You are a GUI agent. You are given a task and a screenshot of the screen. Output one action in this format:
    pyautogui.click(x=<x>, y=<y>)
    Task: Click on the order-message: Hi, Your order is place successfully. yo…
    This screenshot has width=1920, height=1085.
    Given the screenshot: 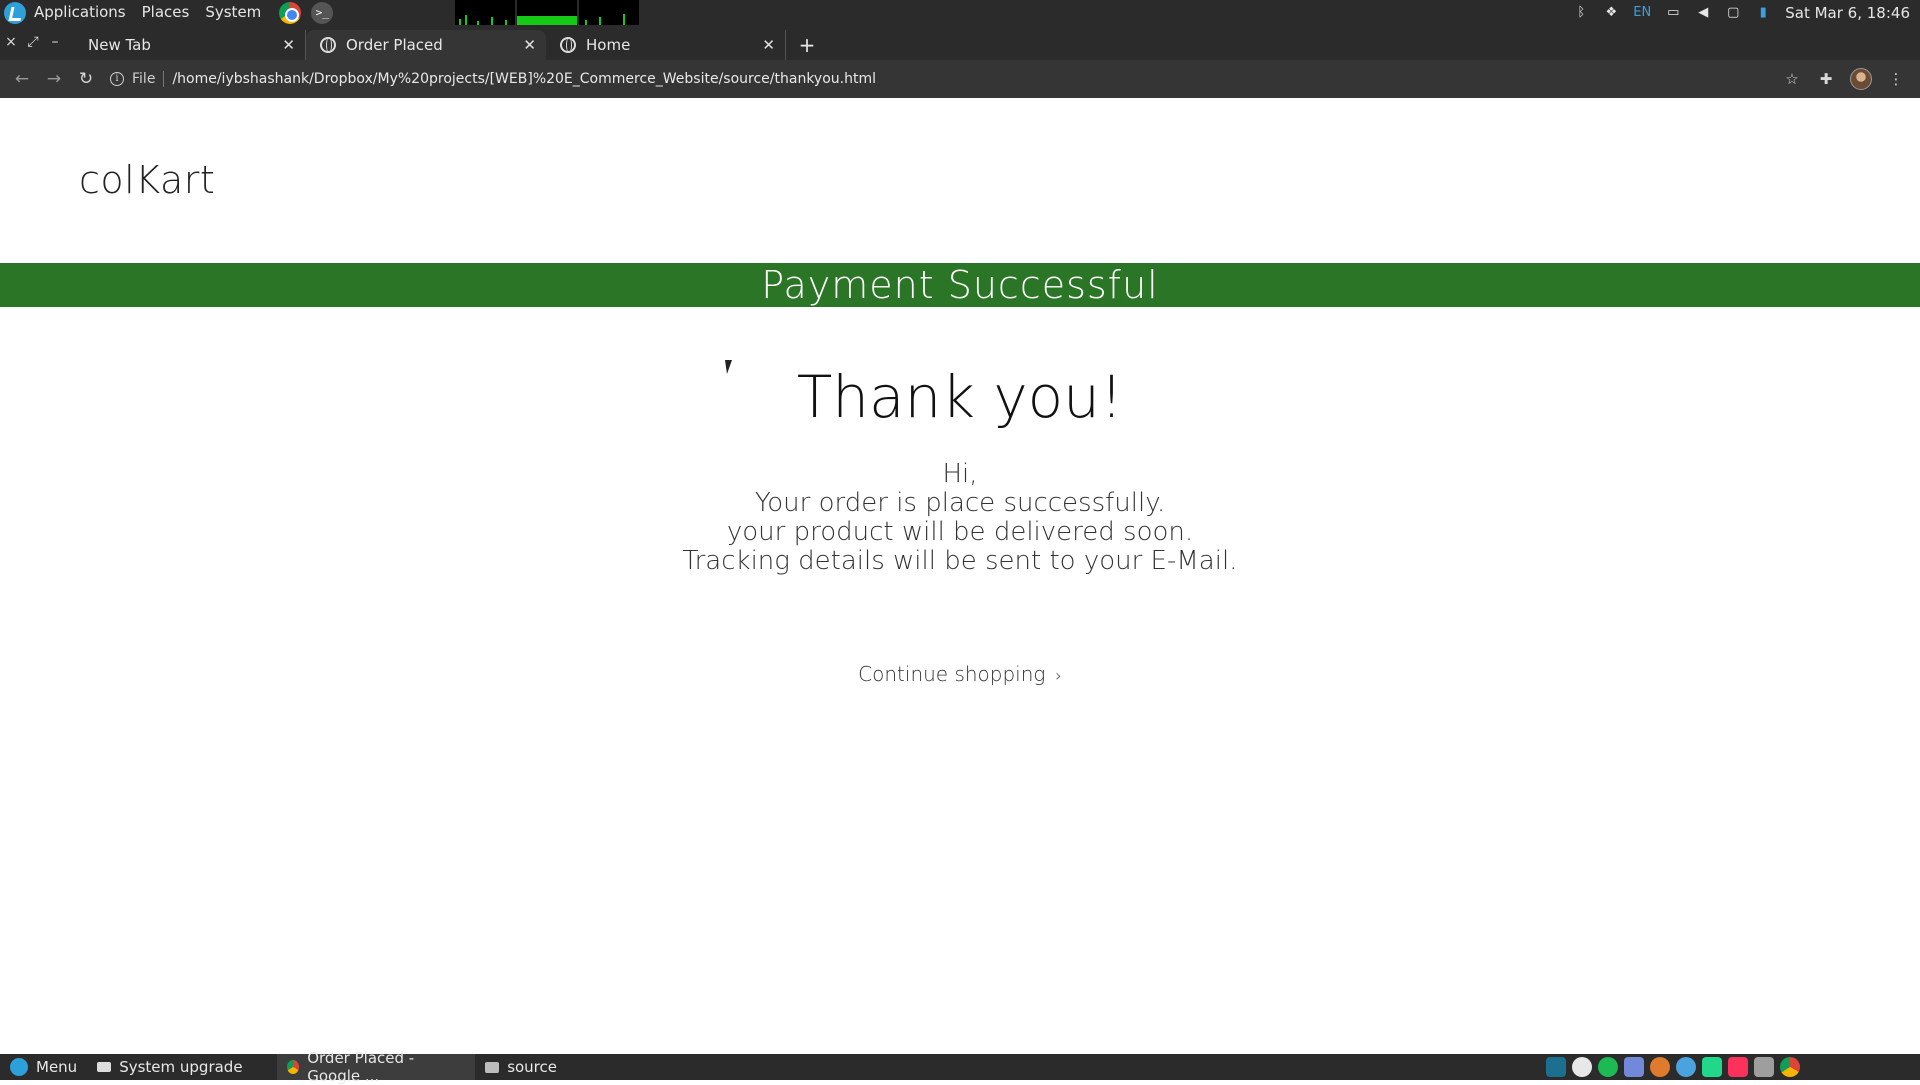 What is the action you would take?
    pyautogui.click(x=960, y=518)
    